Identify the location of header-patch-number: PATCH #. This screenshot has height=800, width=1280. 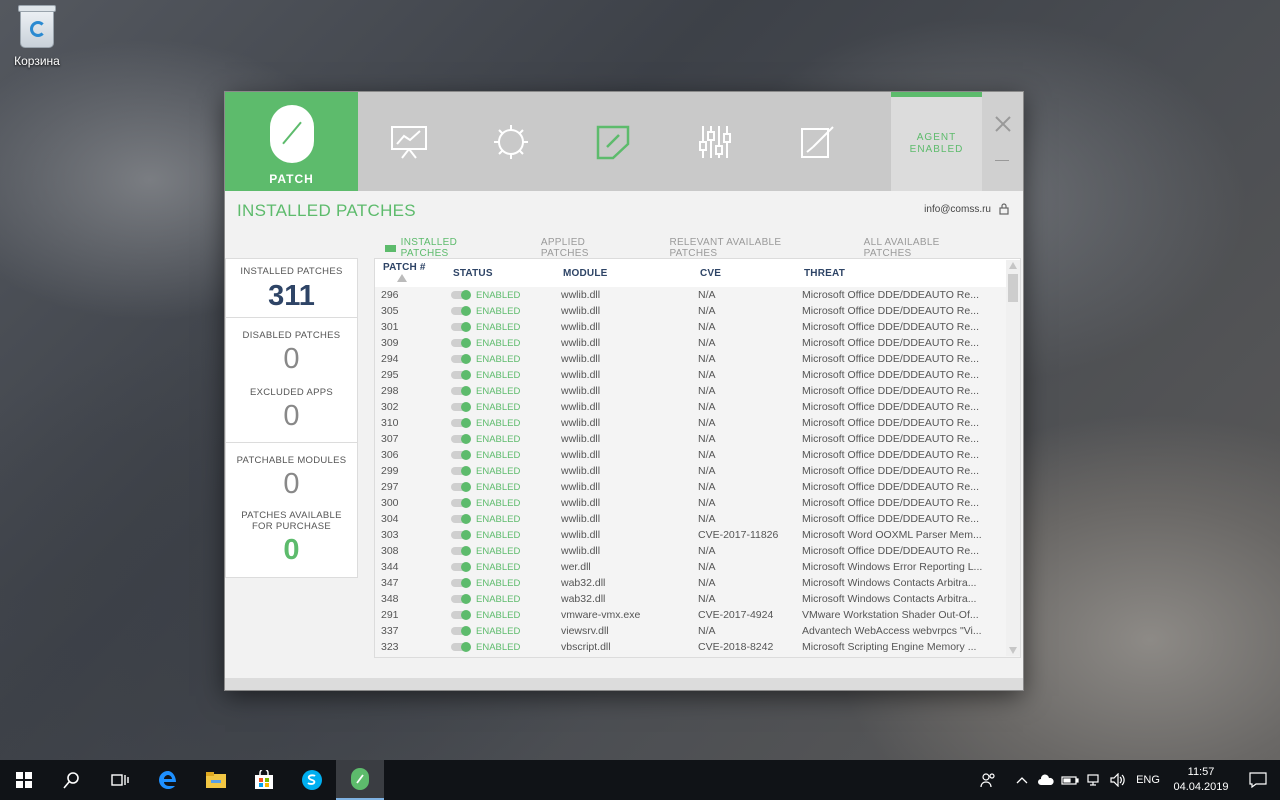
(410, 273).